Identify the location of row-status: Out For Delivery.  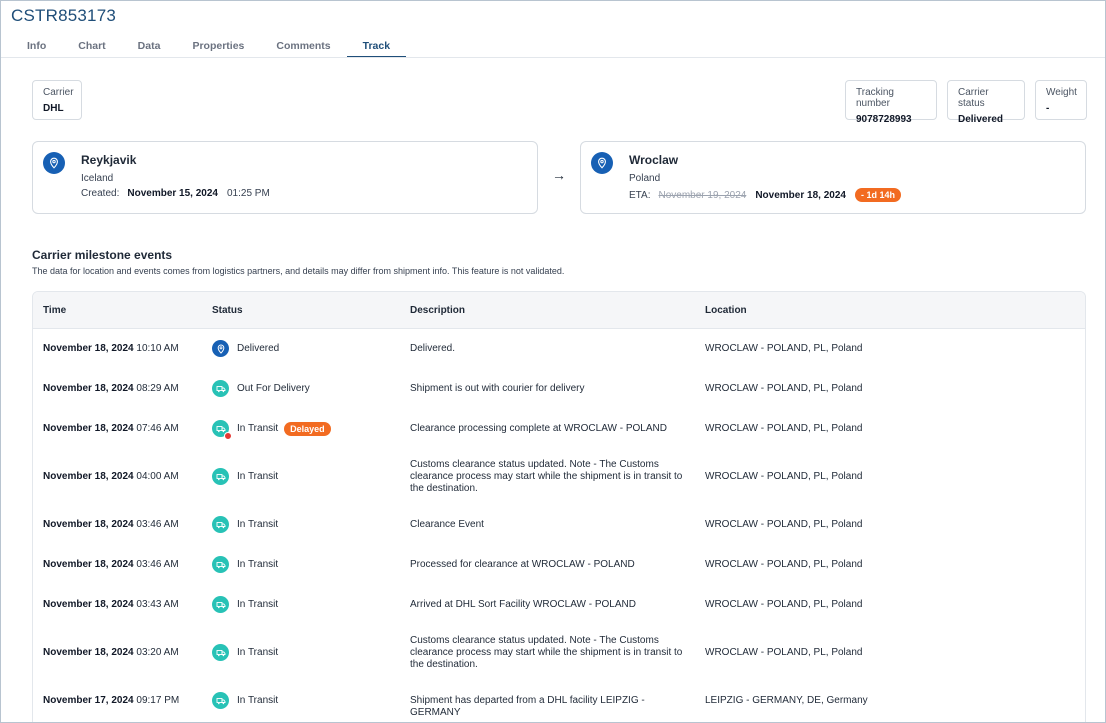
(261, 388).